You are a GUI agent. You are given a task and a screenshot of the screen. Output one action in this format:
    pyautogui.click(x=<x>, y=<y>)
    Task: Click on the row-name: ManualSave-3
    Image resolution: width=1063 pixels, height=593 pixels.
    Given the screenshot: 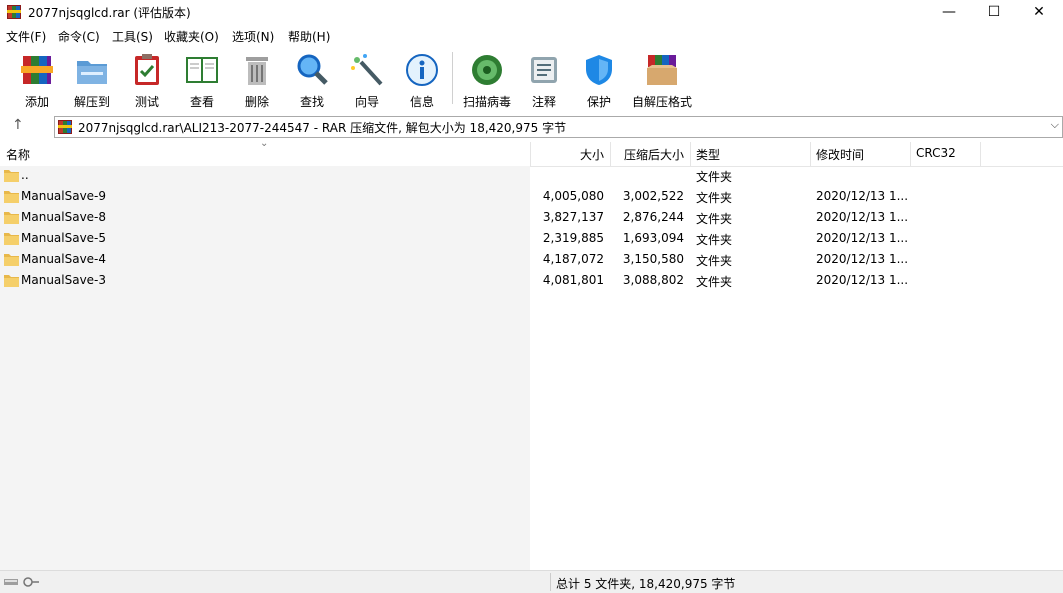 What is the action you would take?
    pyautogui.click(x=64, y=280)
    